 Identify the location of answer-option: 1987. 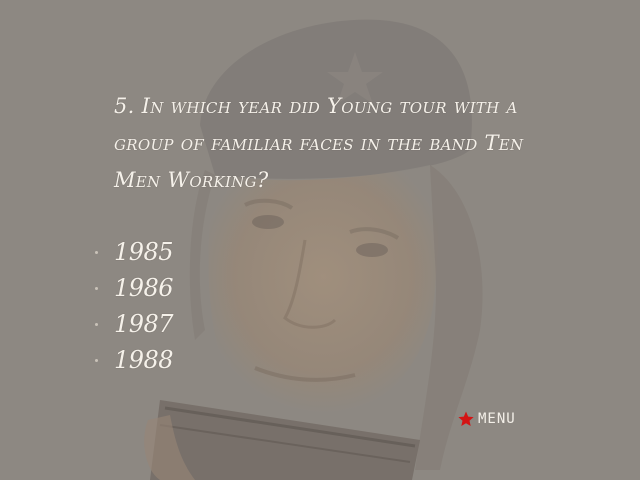
(134, 324).